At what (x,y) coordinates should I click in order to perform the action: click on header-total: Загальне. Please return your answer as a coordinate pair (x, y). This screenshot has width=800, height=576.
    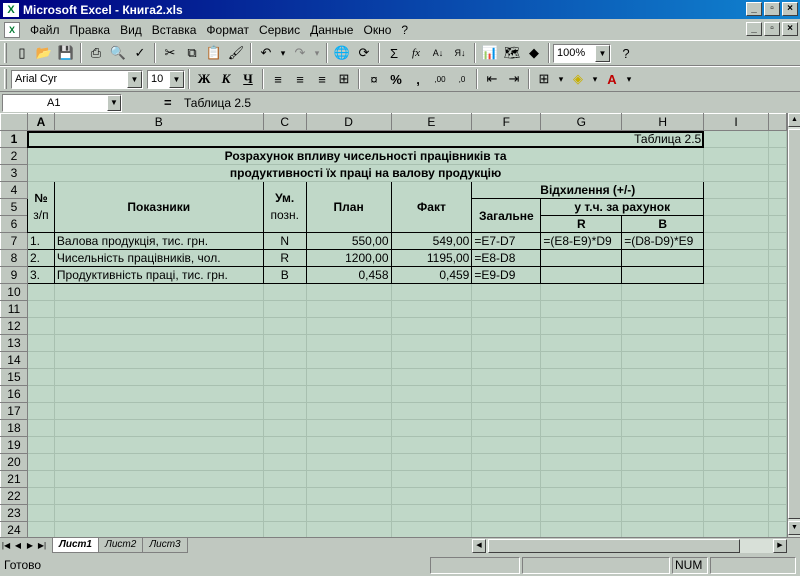
    Looking at the image, I should click on (506, 215).